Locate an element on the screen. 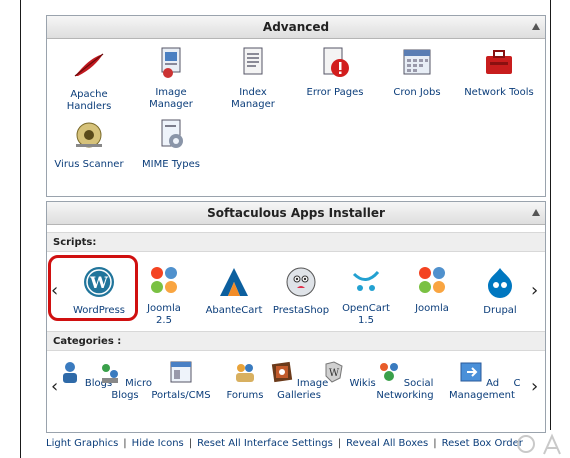 This screenshot has height=458, width=570. virus-scanner-icon is located at coordinates (89, 135).